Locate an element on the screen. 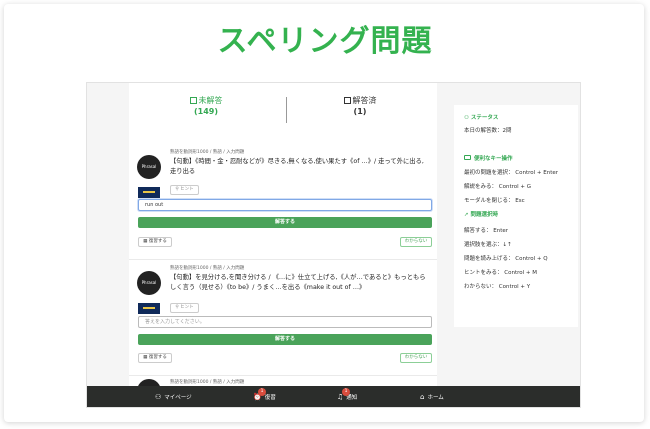  status-title: ⚇ ステータス is located at coordinates (481, 118).